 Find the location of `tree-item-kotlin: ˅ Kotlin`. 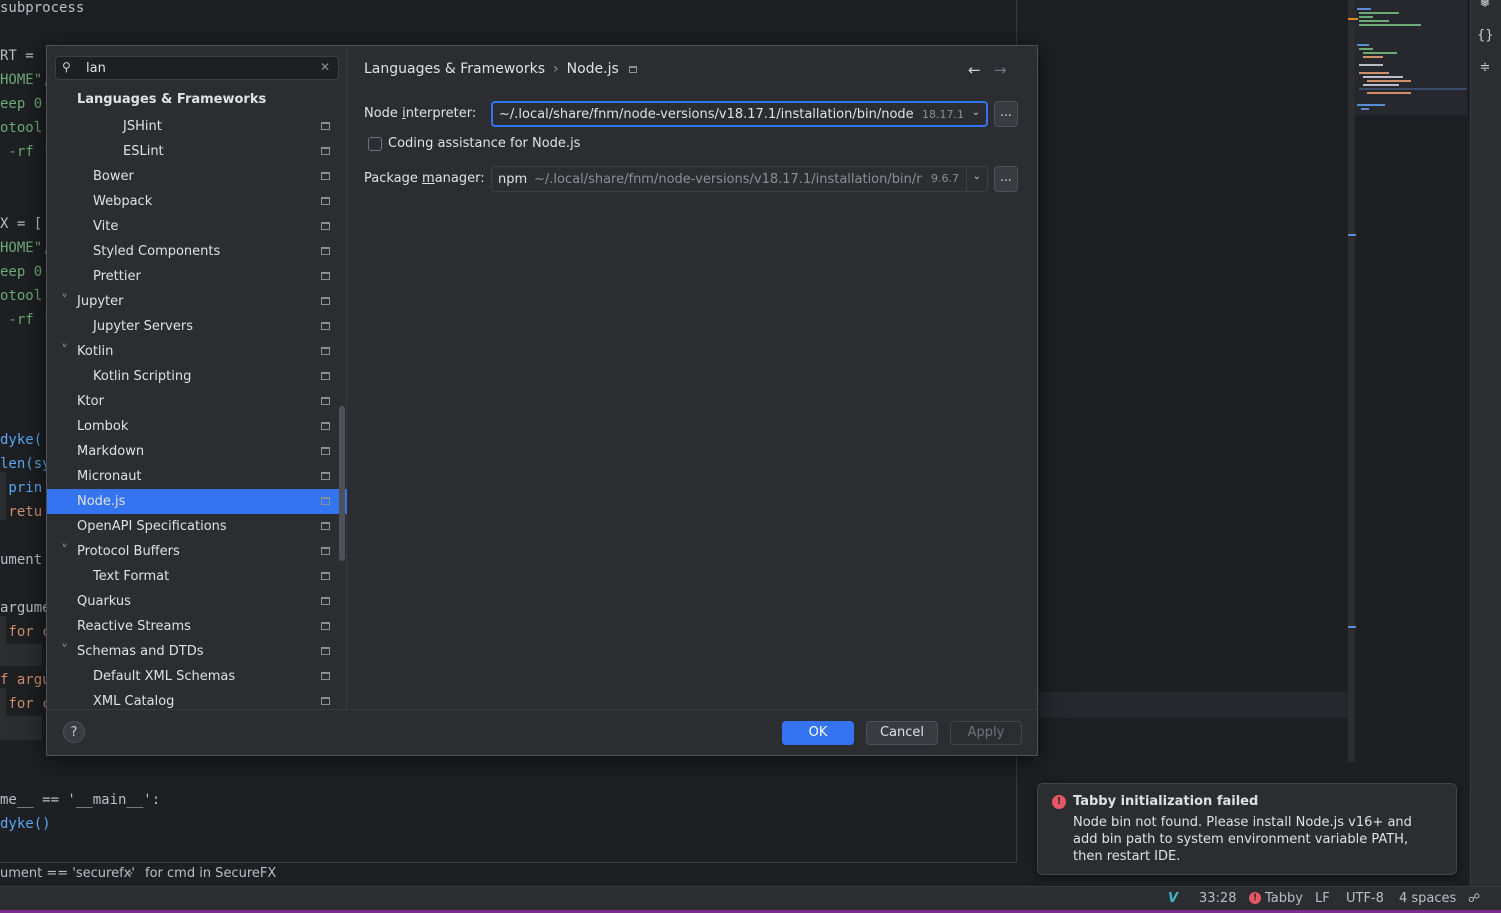

tree-item-kotlin: ˅ Kotlin is located at coordinates (197, 351).